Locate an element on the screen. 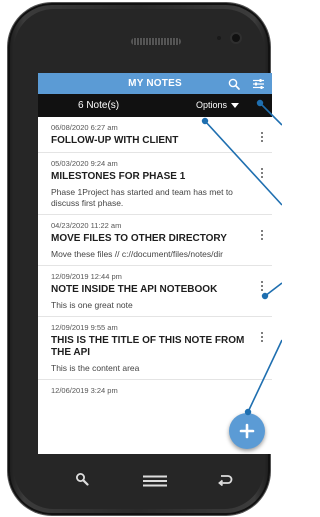 This screenshot has height=517, width=320. search-button is located at coordinates (234, 83).